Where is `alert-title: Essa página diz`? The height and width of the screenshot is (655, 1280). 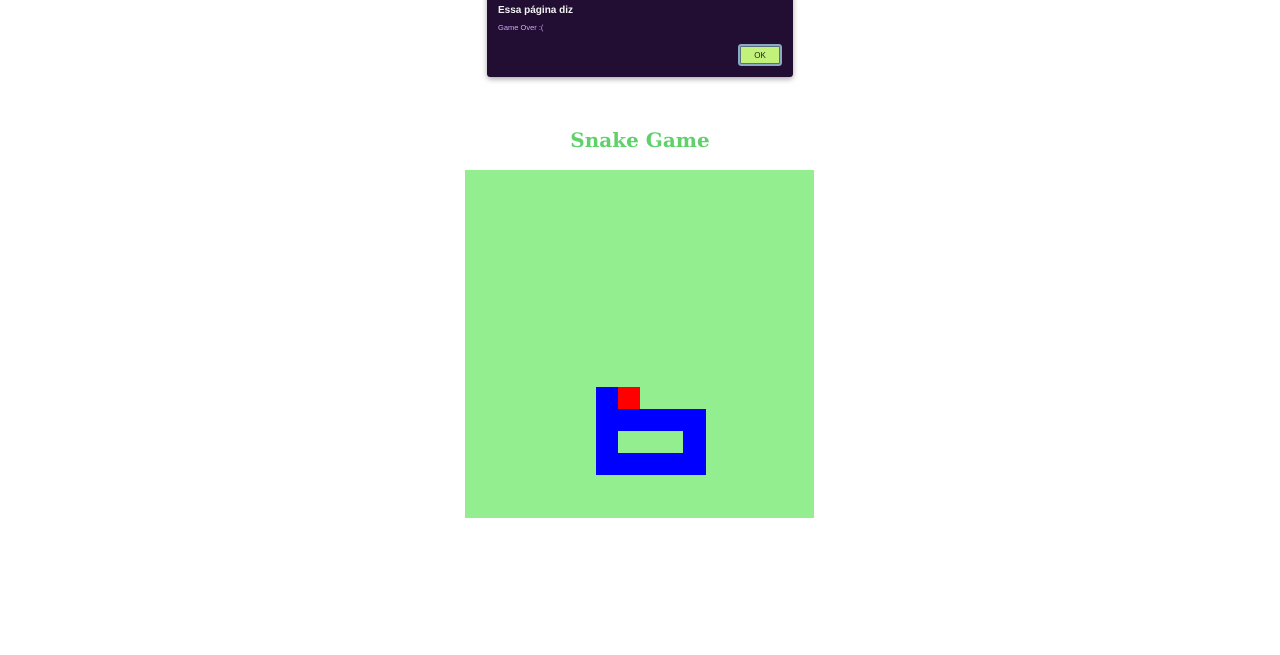 alert-title: Essa página diz is located at coordinates (536, 10).